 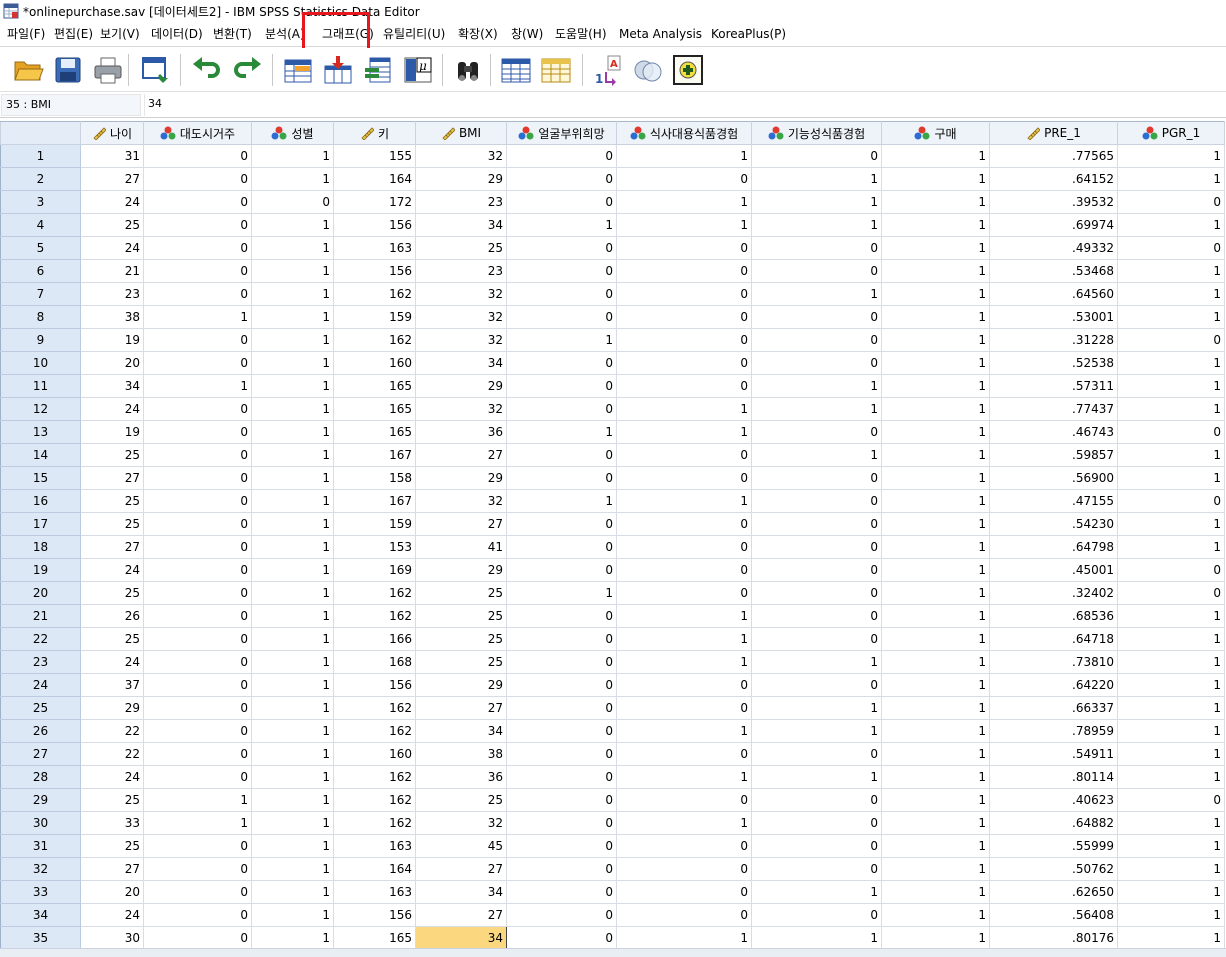 What do you see at coordinates (374, 639) in the screenshot?
I see `data-cell: 166` at bounding box center [374, 639].